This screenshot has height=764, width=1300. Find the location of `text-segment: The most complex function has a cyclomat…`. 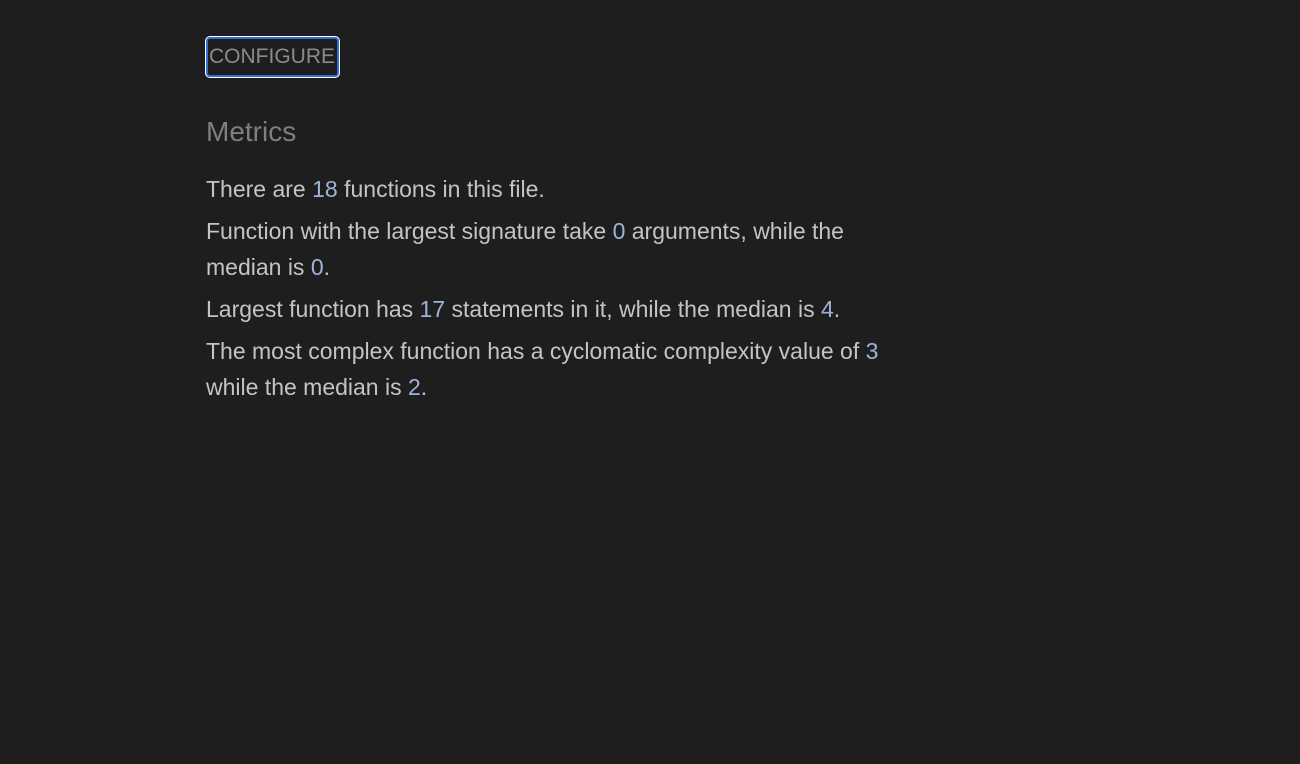

text-segment: The most complex function has a cyclomat… is located at coordinates (536, 351).